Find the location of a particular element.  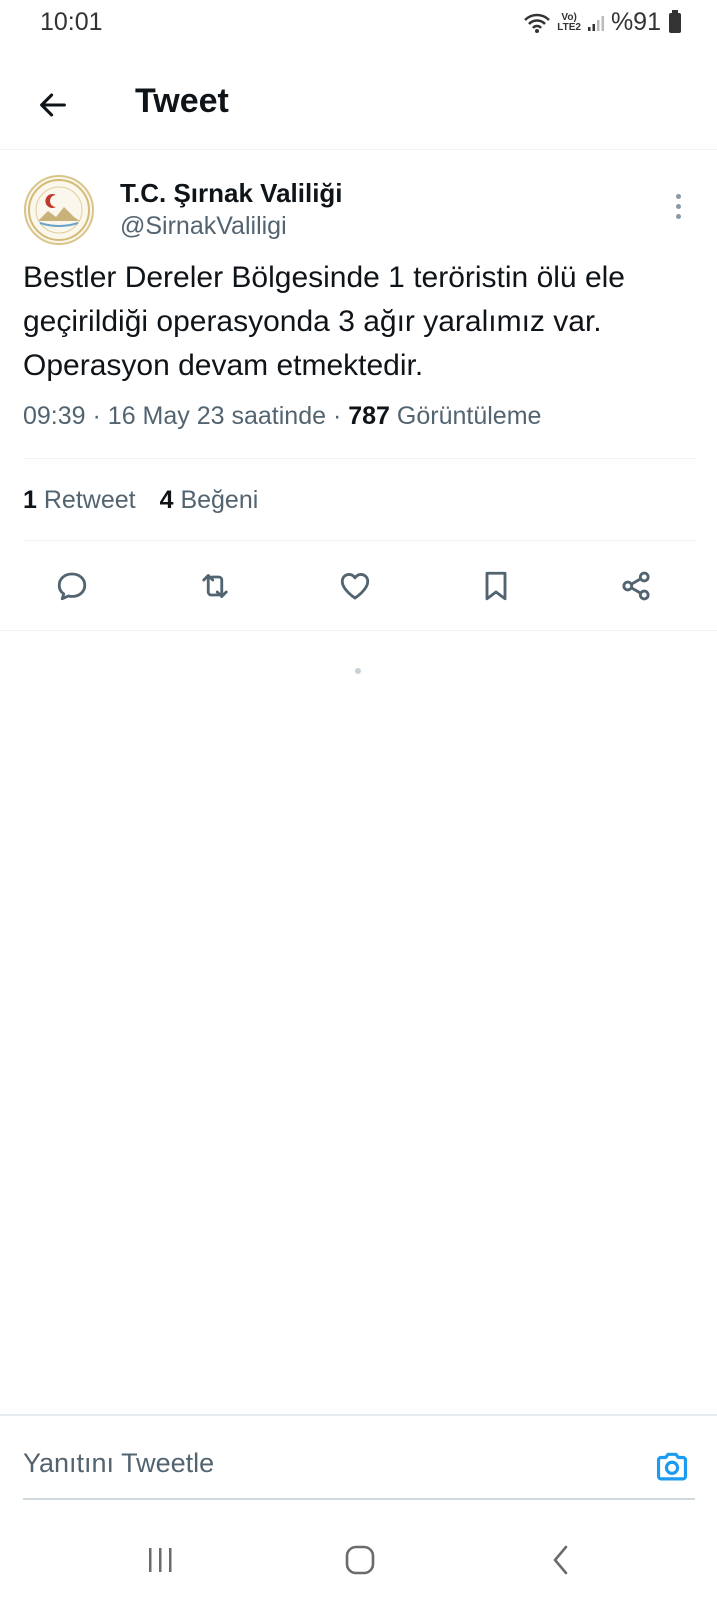

share-icon is located at coordinates (636, 586).